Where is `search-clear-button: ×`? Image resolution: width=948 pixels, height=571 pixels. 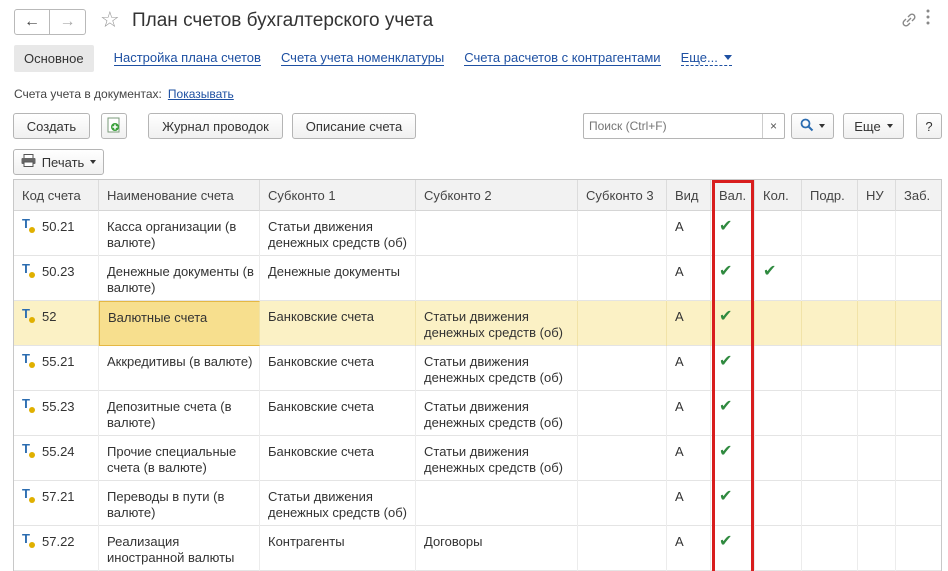 search-clear-button: × is located at coordinates (773, 126).